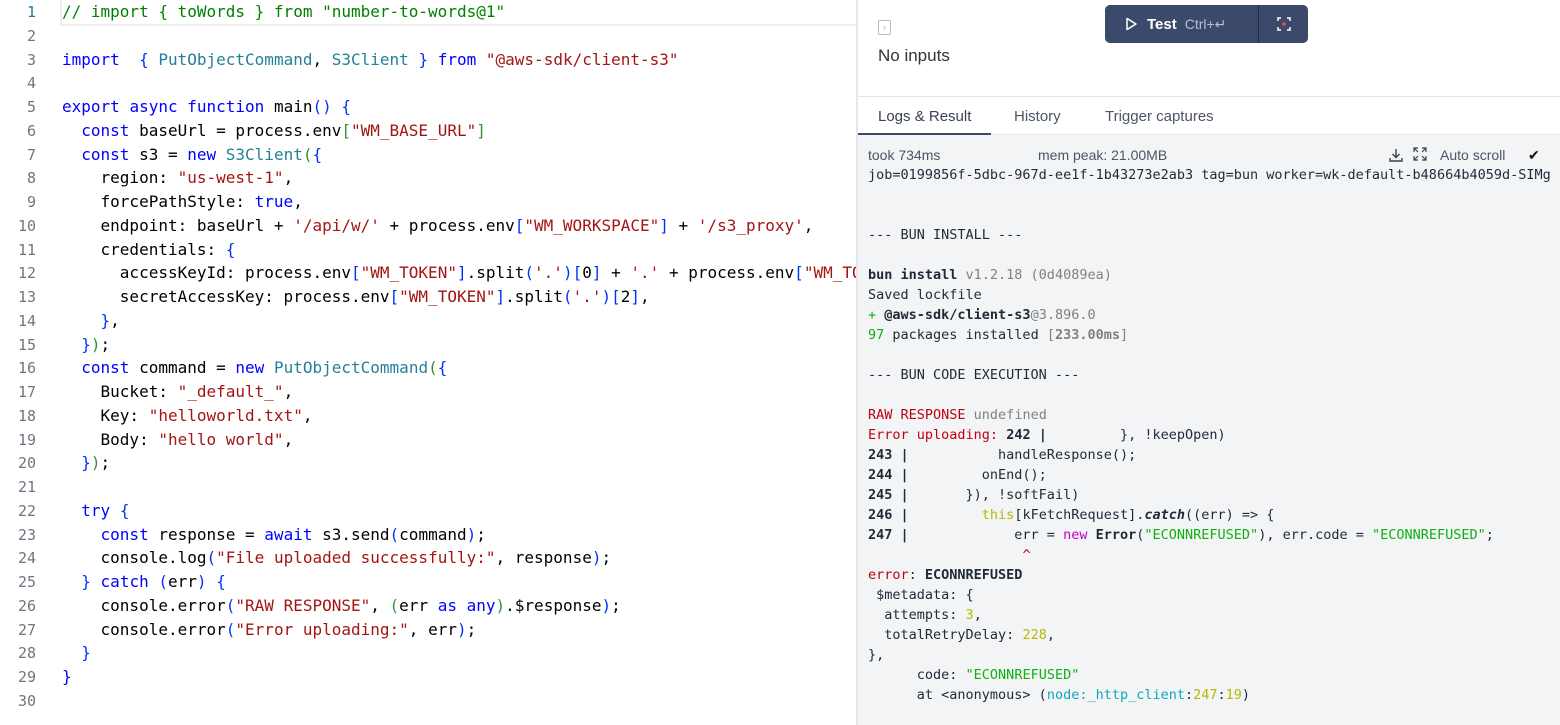 The image size is (1560, 725). Describe the element at coordinates (202, 154) in the screenshot. I see `token: new` at that location.